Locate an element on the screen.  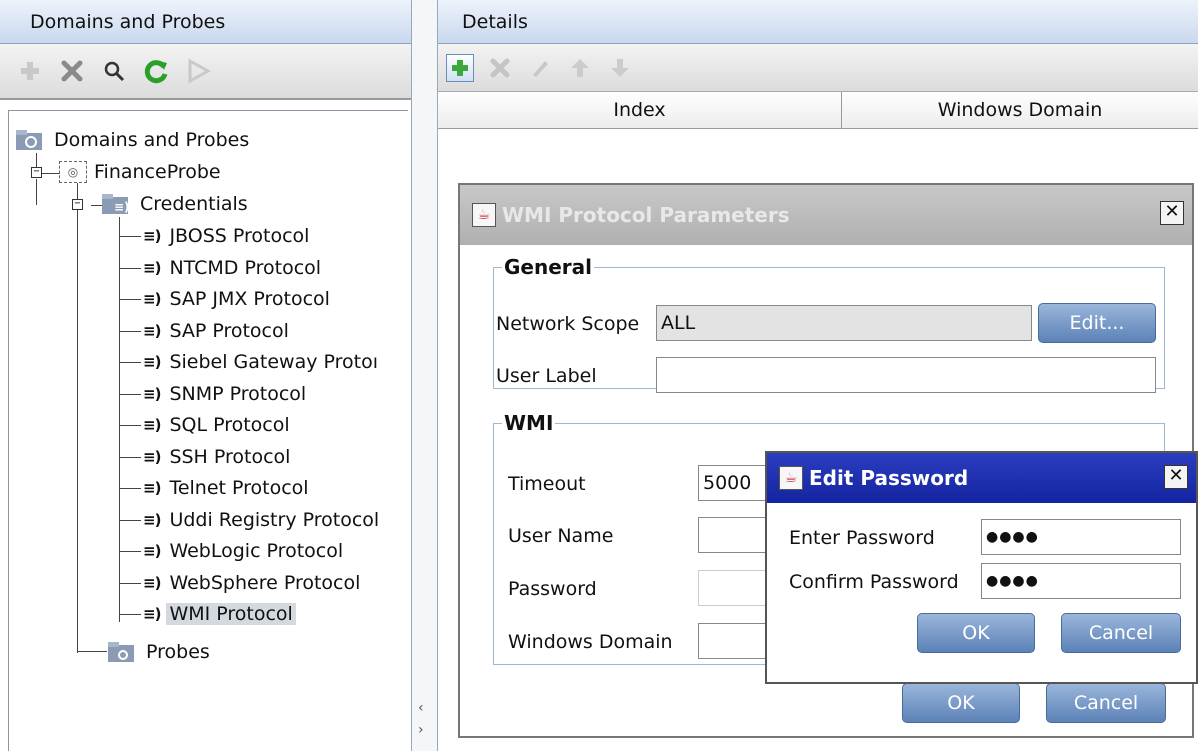
column-index: Index is located at coordinates (640, 110).